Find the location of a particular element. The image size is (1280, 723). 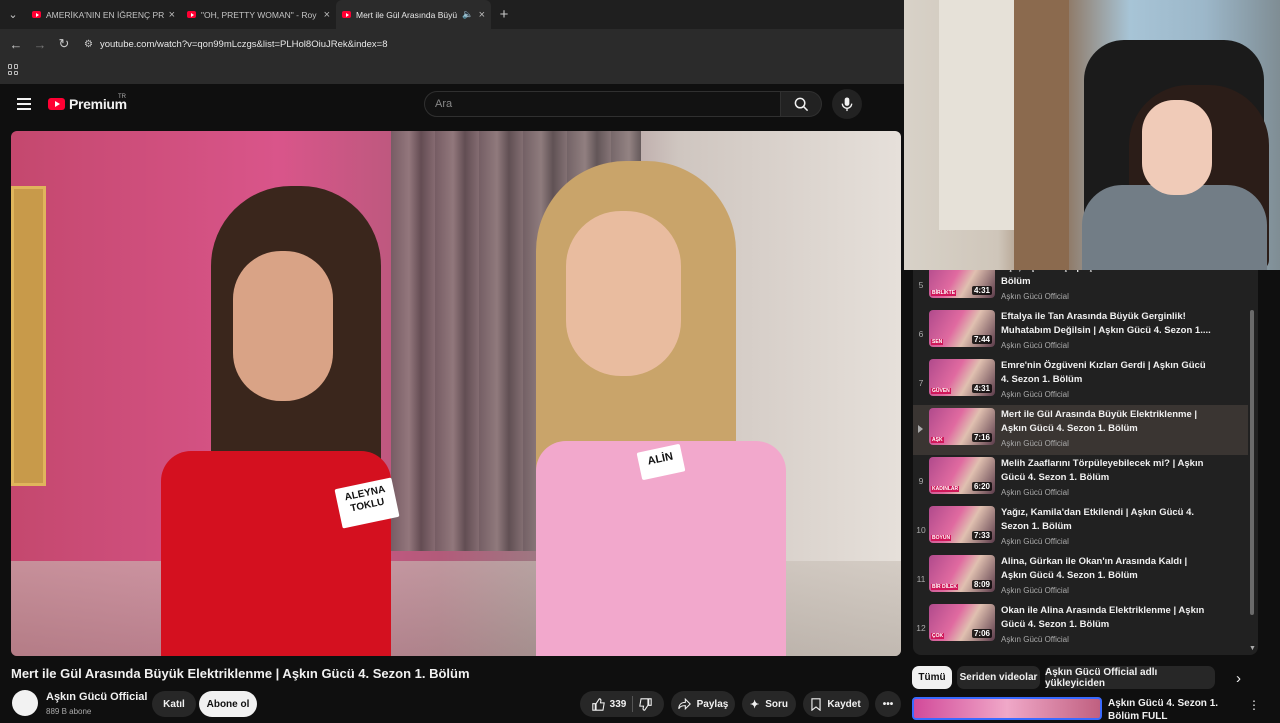

search-button is located at coordinates (801, 104).